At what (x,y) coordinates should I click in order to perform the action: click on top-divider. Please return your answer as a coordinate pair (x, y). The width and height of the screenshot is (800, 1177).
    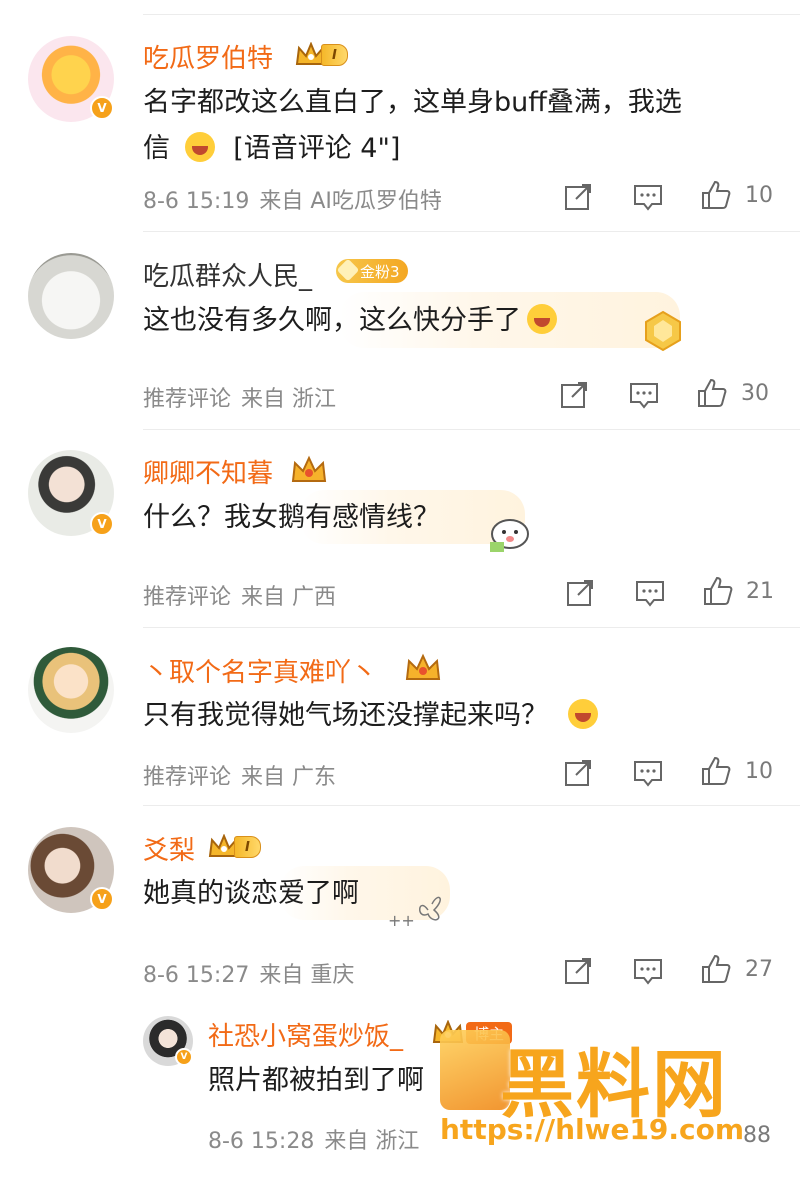
    Looking at the image, I should click on (471, 14).